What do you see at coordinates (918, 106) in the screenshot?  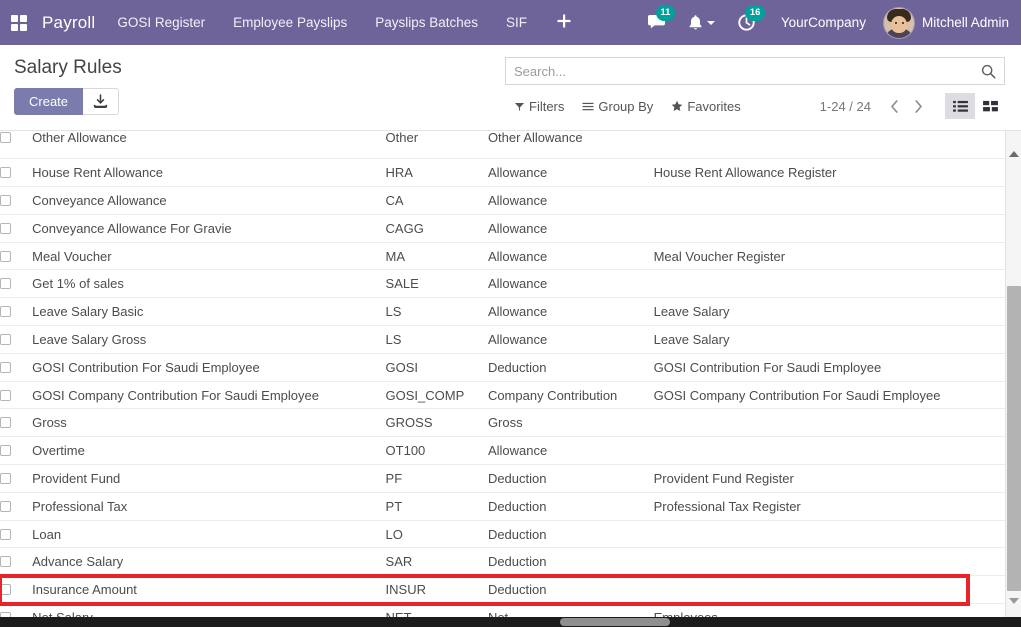 I see `pager-next-button` at bounding box center [918, 106].